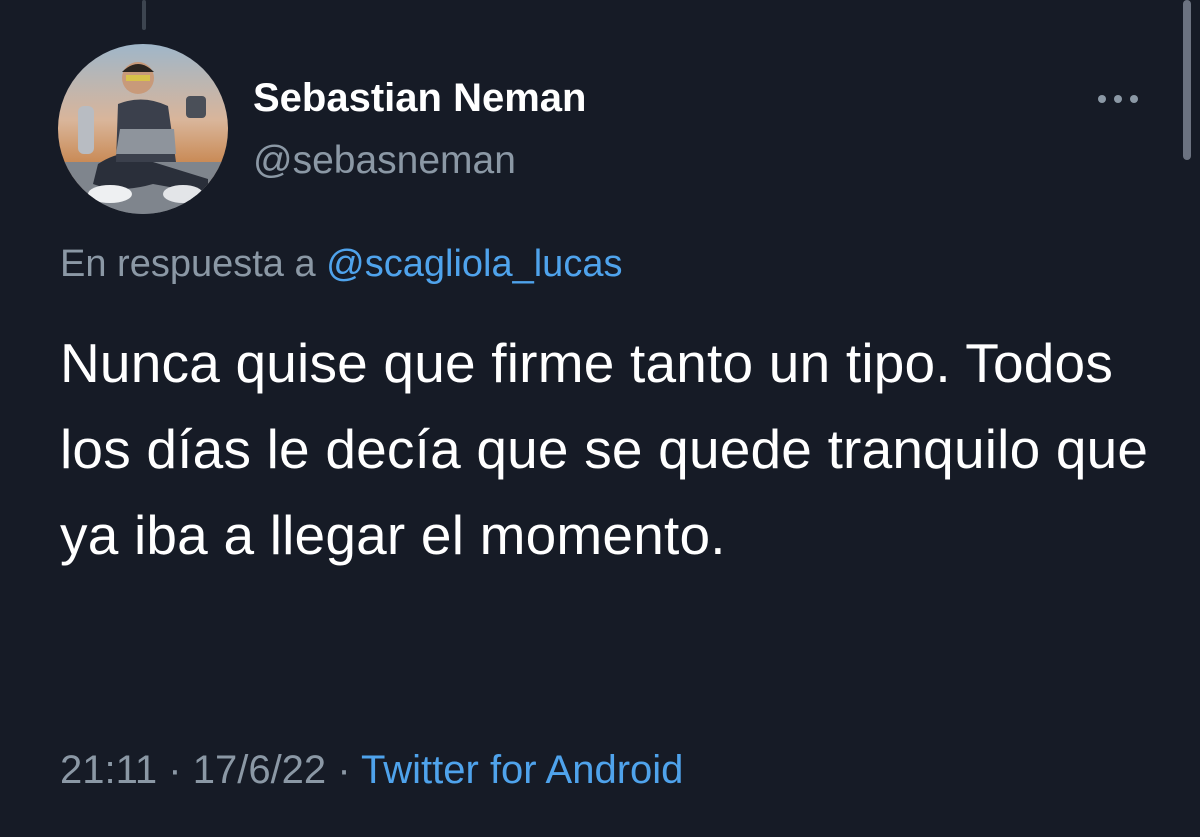  Describe the element at coordinates (259, 770) in the screenshot. I see `tweet-date: 17/6/22` at that location.